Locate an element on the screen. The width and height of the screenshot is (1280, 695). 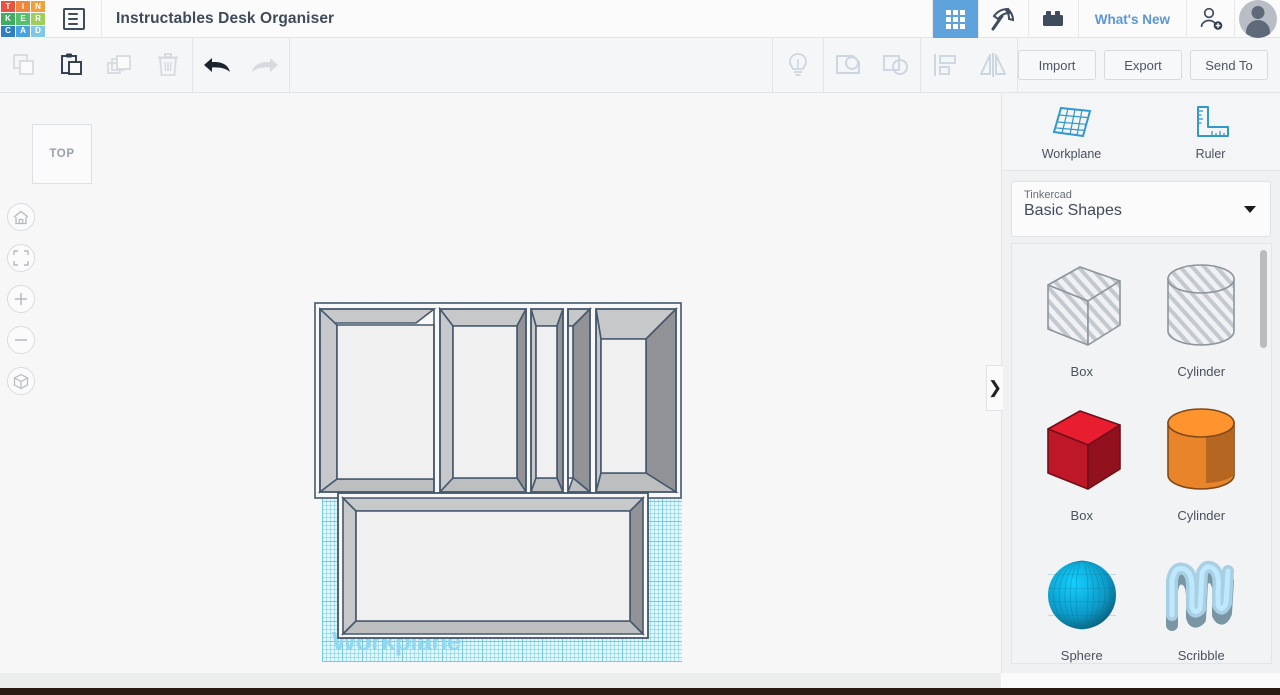
duplicate-button is located at coordinates (120, 65).